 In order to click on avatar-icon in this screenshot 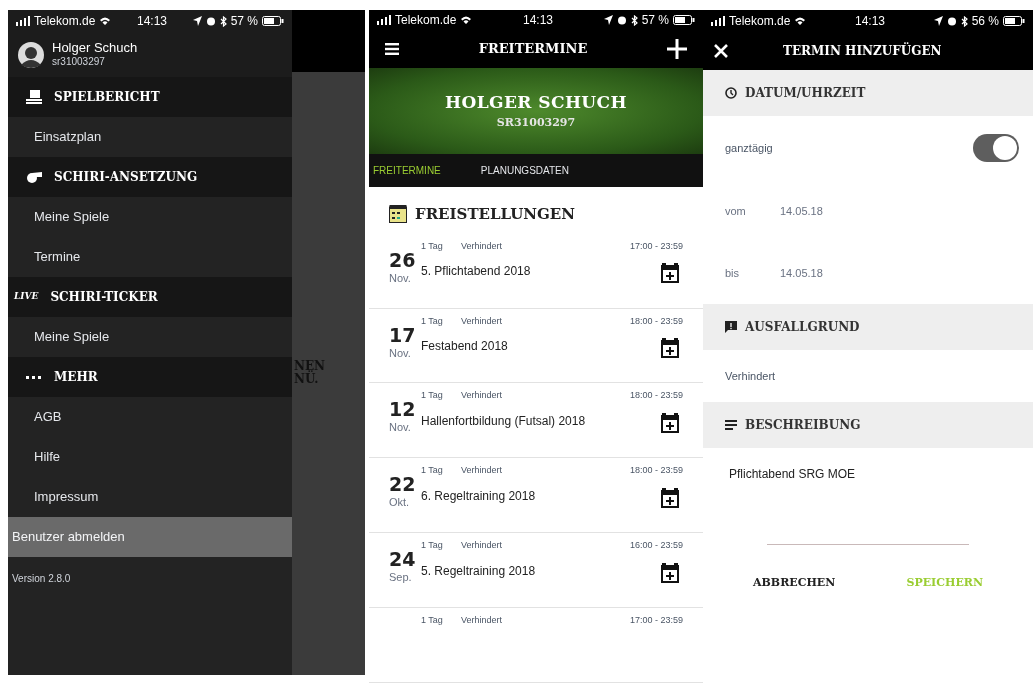, I will do `click(31, 54)`.